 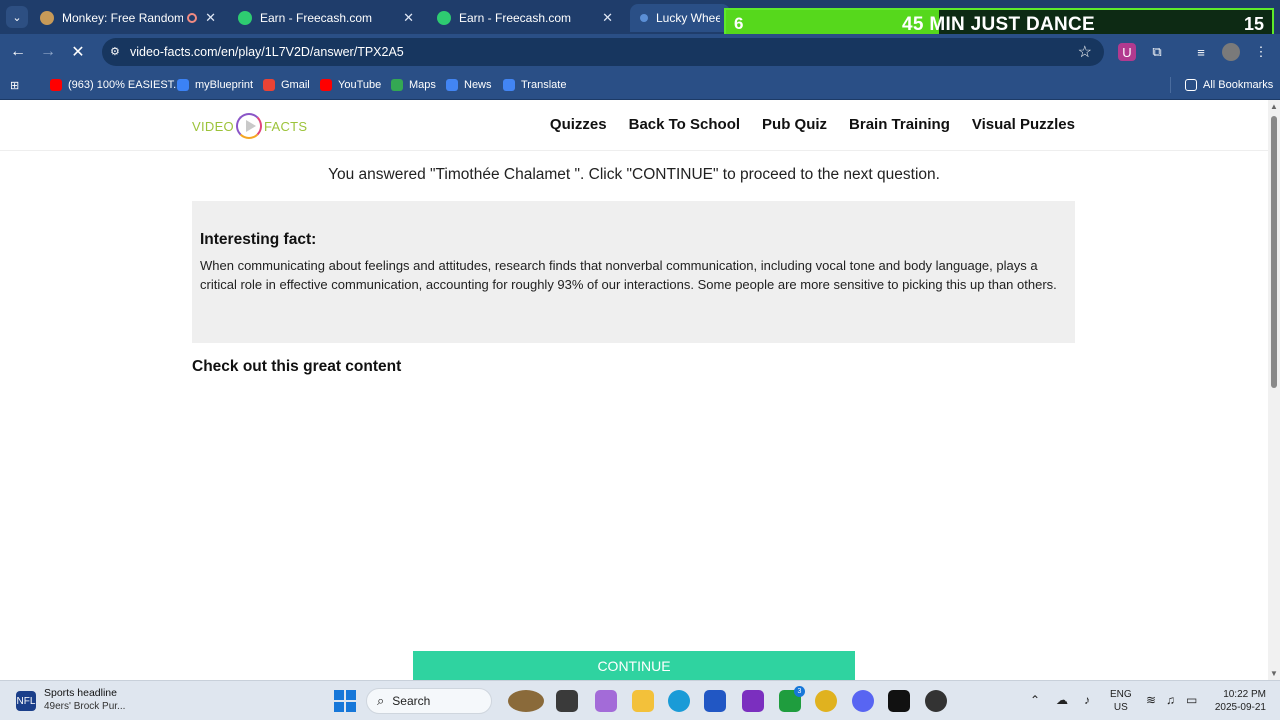 What do you see at coordinates (715, 701) in the screenshot?
I see `microsoft-store-icon` at bounding box center [715, 701].